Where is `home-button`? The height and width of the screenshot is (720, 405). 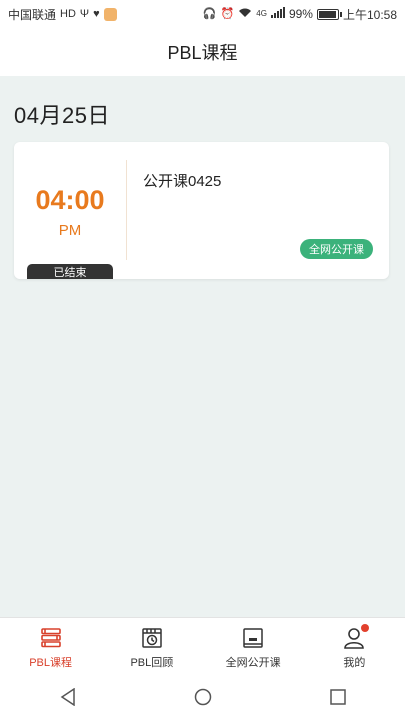
home-button is located at coordinates (203, 697).